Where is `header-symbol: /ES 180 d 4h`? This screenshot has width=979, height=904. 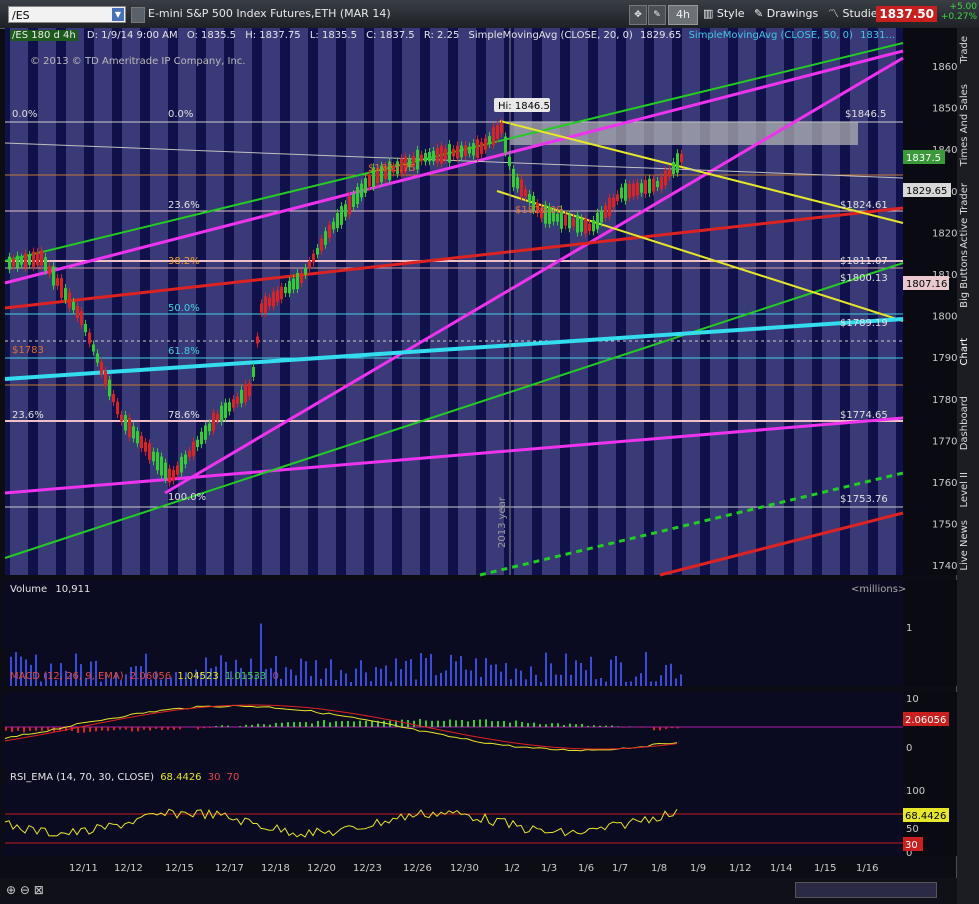 header-symbol: /ES 180 d 4h is located at coordinates (44, 35).